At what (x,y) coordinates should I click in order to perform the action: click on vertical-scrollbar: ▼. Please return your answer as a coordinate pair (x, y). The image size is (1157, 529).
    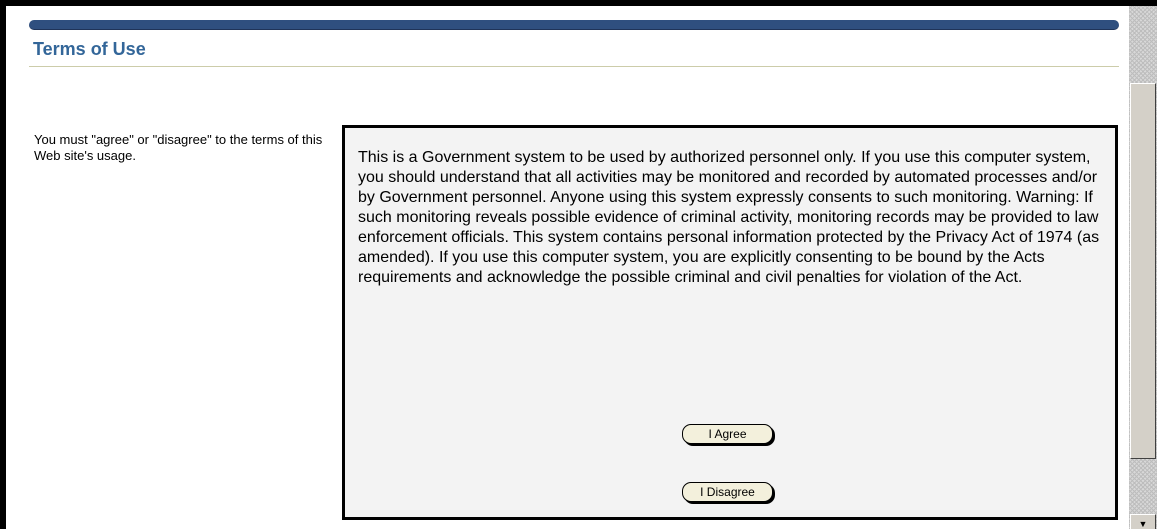
    Looking at the image, I should click on (1143, 267).